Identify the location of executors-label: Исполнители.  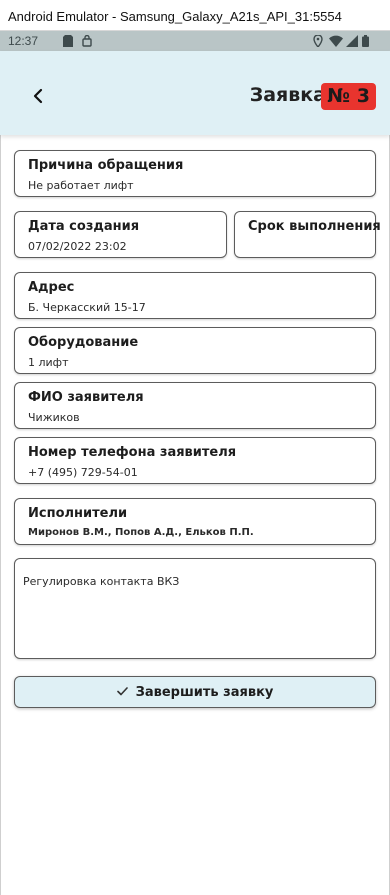
(78, 513).